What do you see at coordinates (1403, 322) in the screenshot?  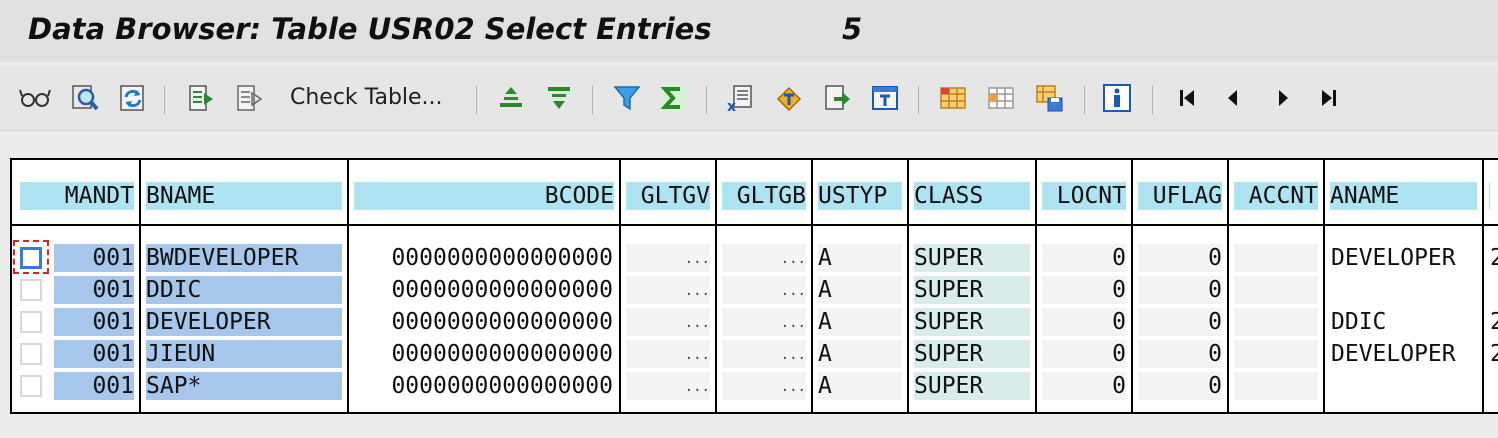 I see `cell-aname: DDIC` at bounding box center [1403, 322].